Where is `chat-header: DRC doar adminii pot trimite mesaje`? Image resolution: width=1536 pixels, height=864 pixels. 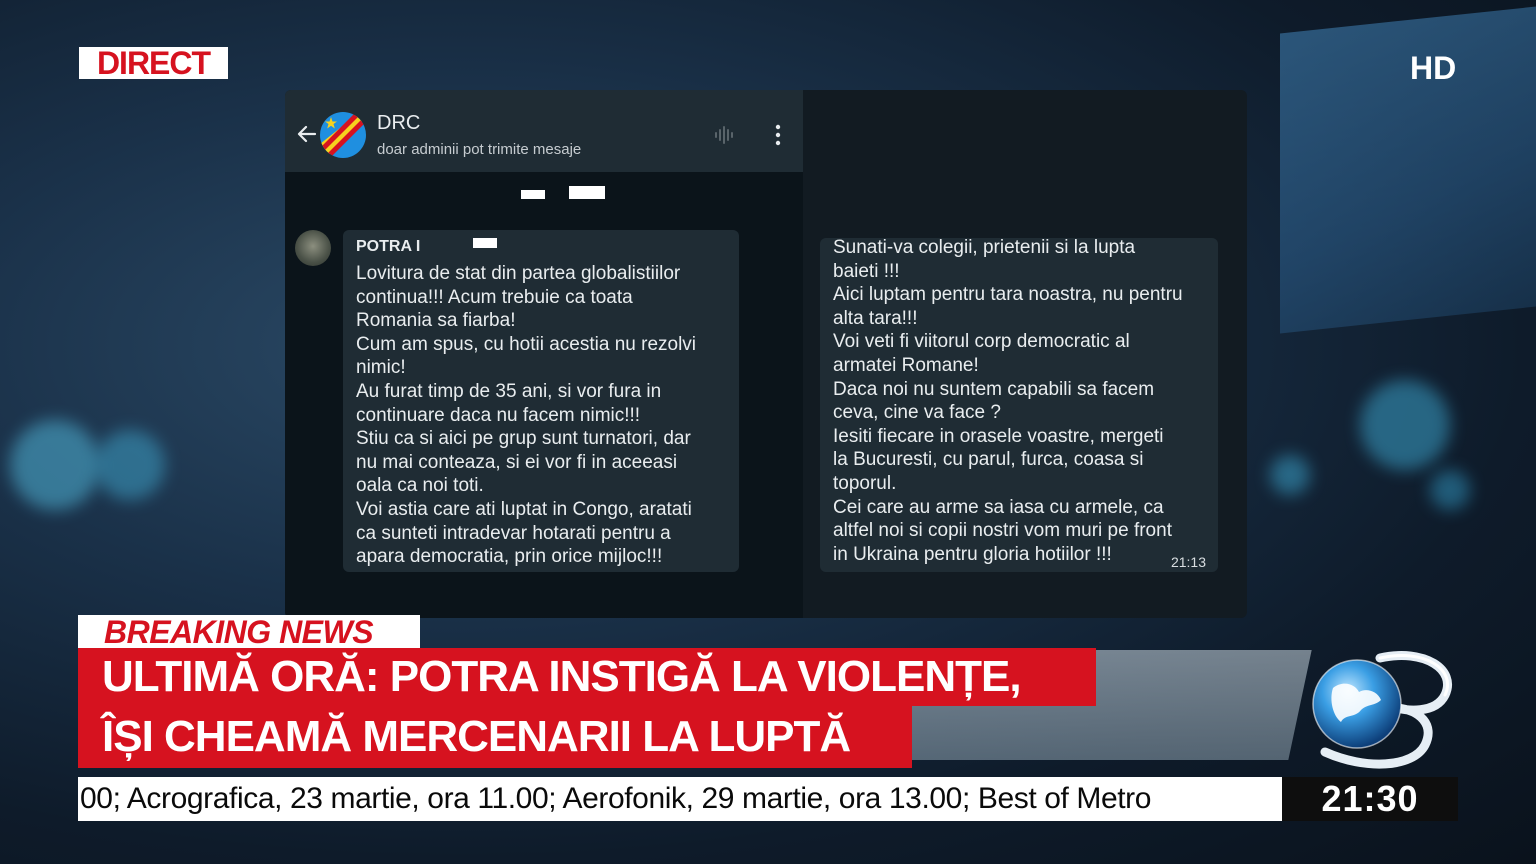 chat-header: DRC doar adminii pot trimite mesaje is located at coordinates (544, 131).